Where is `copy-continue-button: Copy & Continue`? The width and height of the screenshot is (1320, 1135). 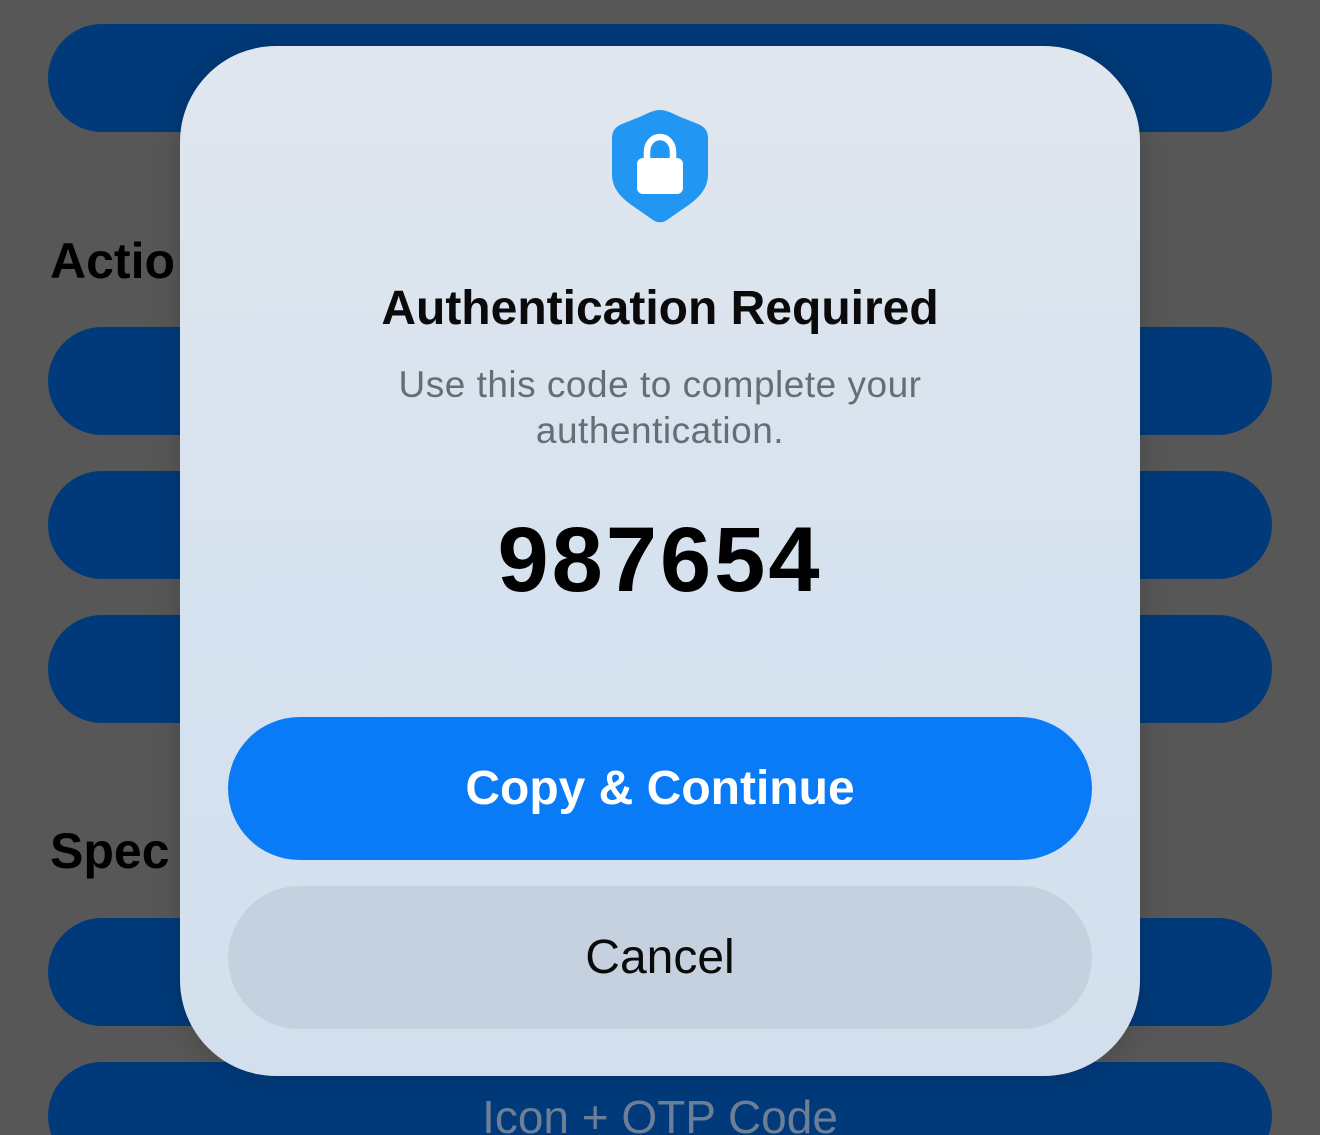 copy-continue-button: Copy & Continue is located at coordinates (660, 788).